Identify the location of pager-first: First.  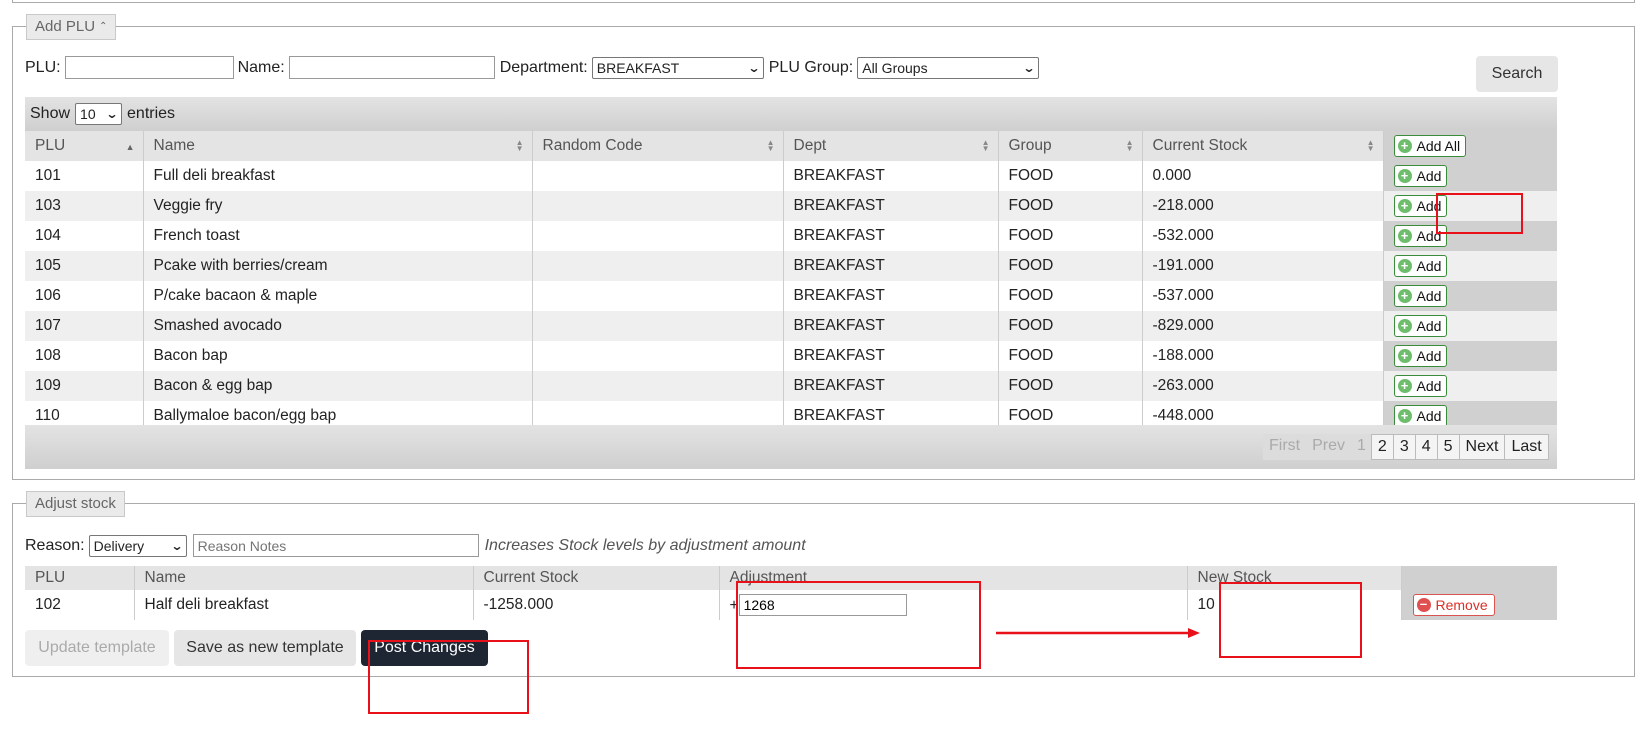
(1285, 447).